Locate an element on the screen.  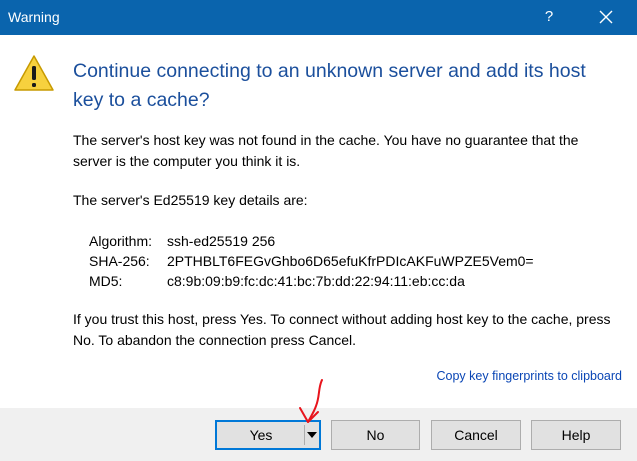
help-title-button: ? is located at coordinates (549, 16).